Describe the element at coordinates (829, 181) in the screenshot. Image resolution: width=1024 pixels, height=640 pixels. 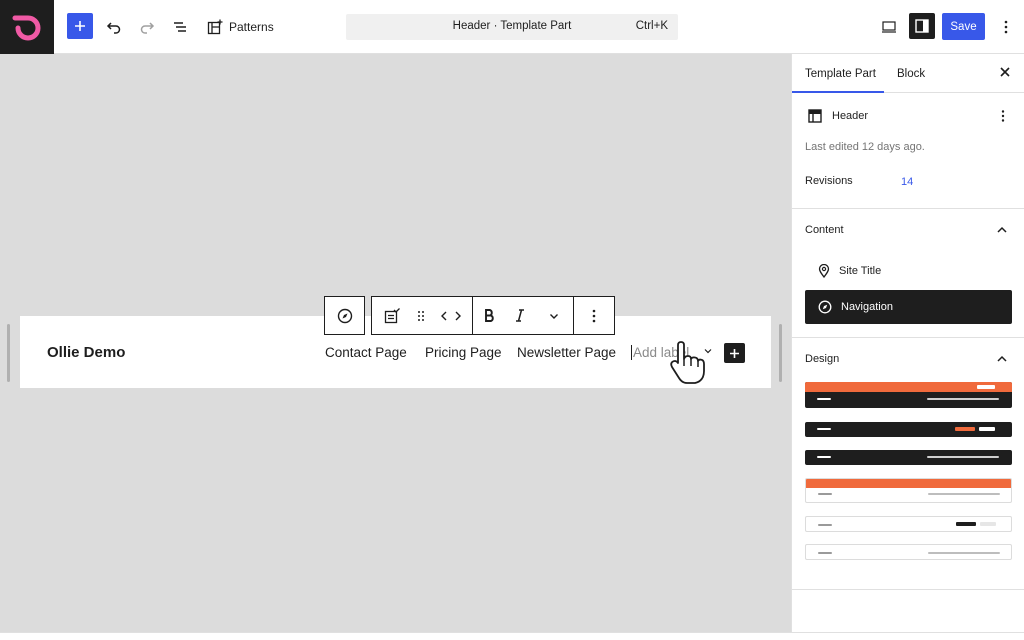
I see `revisions-label: Revisions` at that location.